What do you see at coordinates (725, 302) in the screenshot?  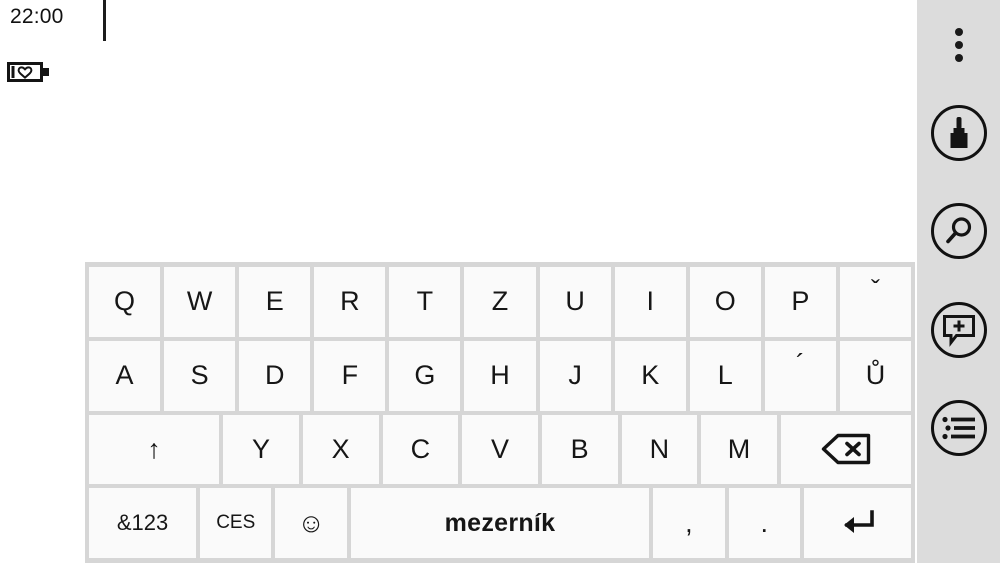 I see `key-o: O` at bounding box center [725, 302].